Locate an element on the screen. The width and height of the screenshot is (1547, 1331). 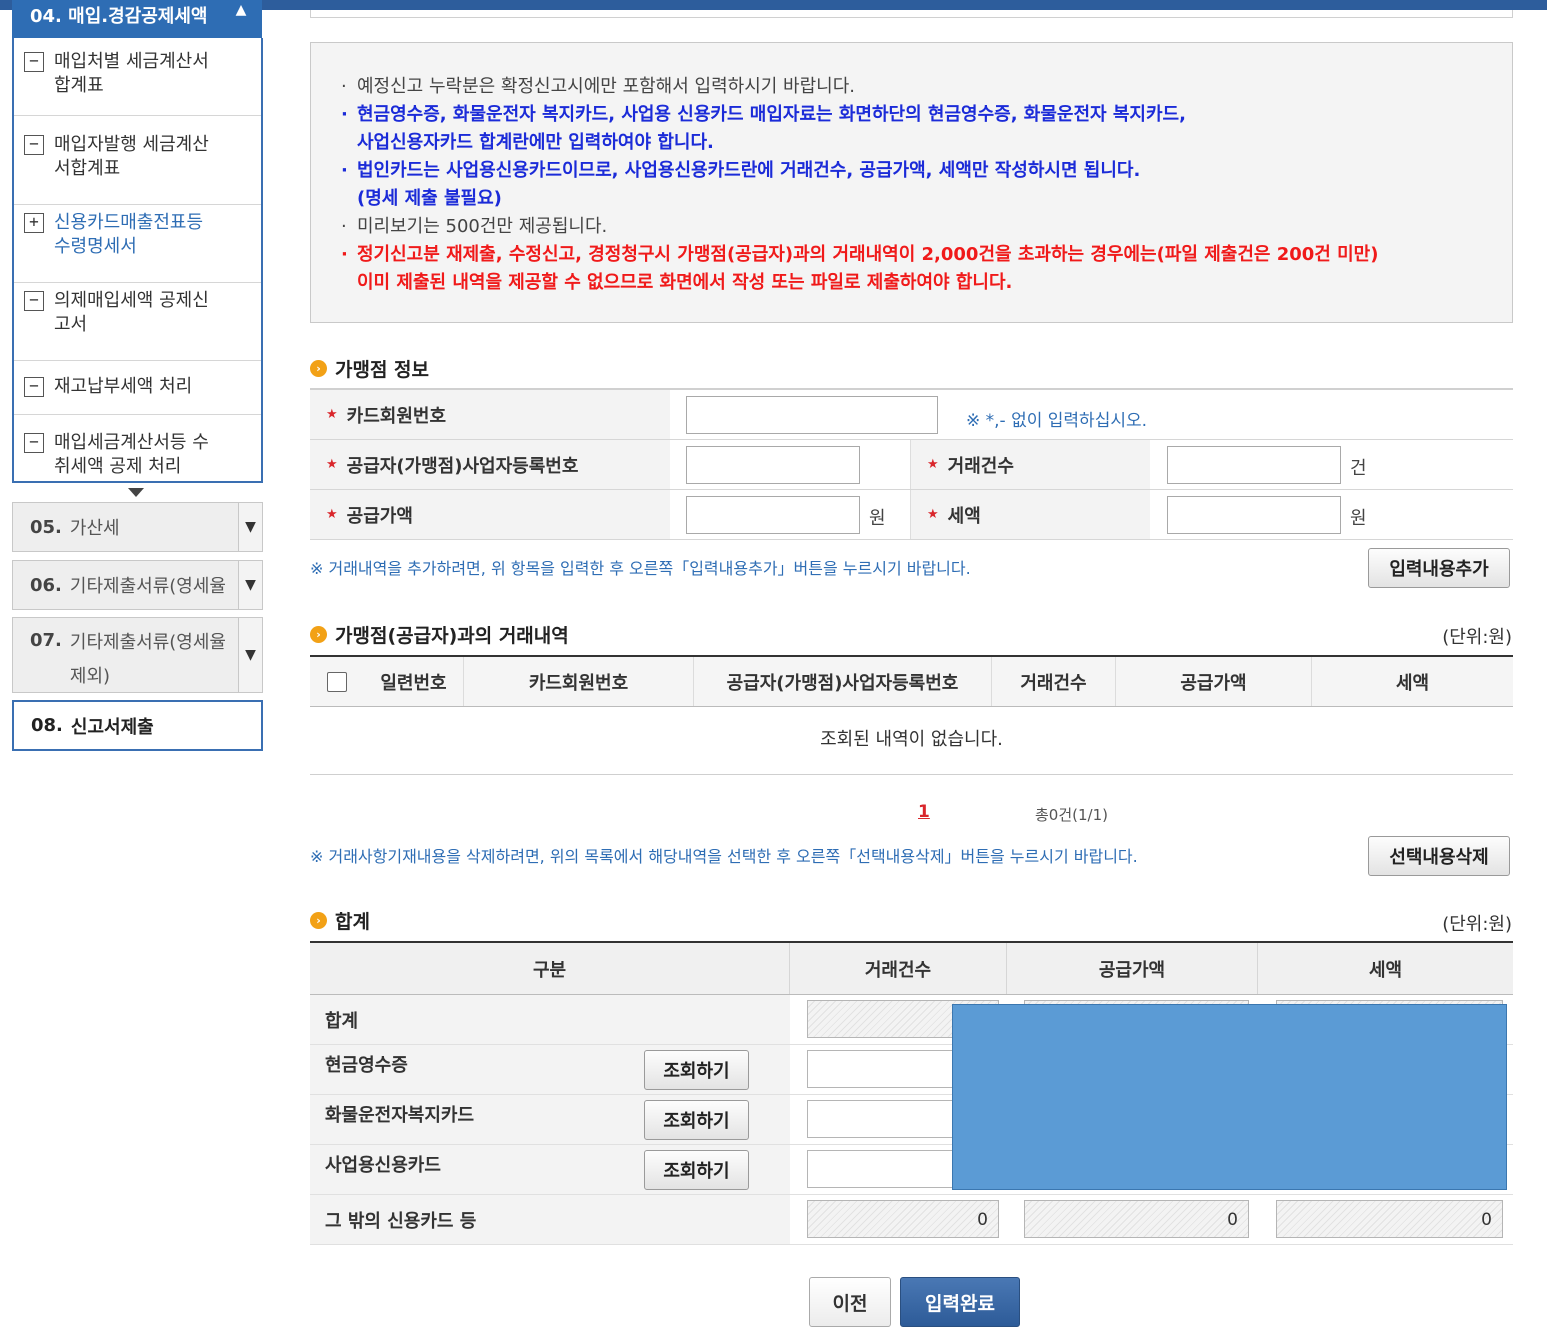
summary-table-header: 구분 거래건수 공급가액 세액 is located at coordinates (911, 968).